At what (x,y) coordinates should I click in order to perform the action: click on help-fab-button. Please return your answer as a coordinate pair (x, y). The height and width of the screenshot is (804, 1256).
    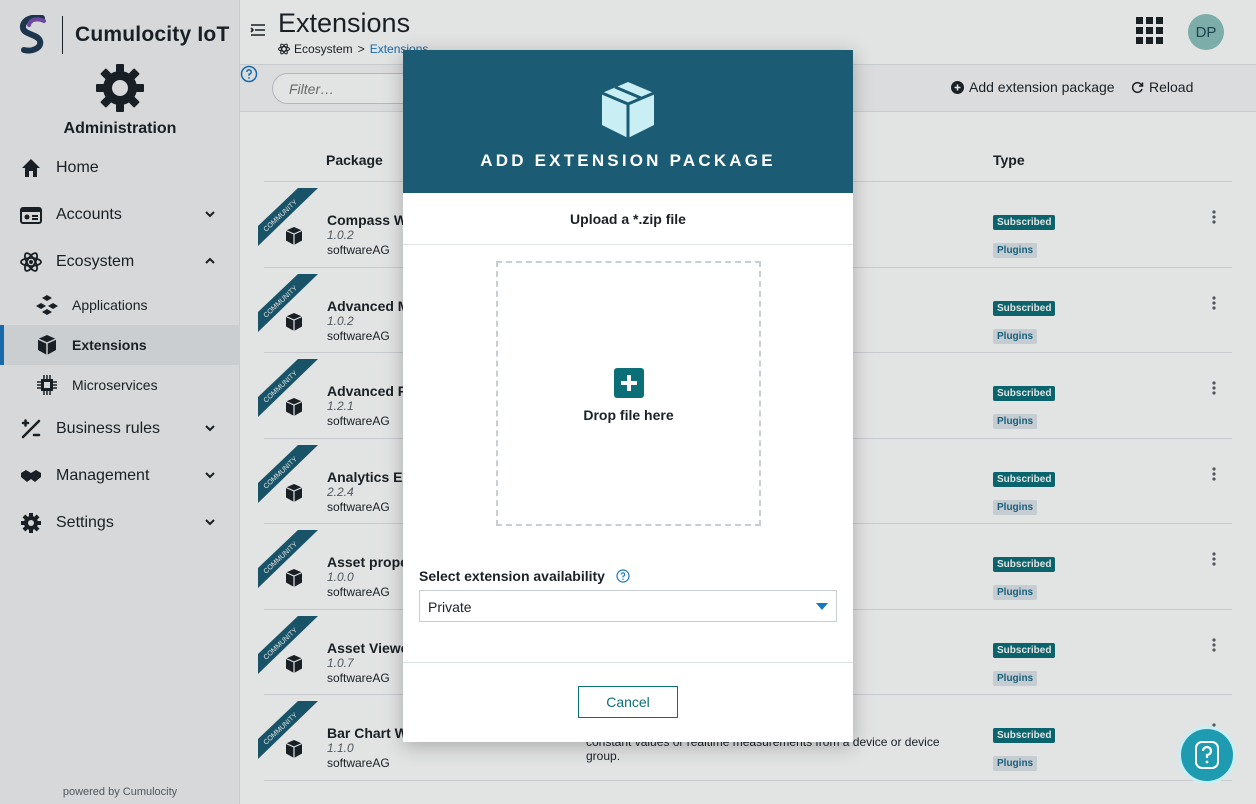
    Looking at the image, I should click on (1207, 755).